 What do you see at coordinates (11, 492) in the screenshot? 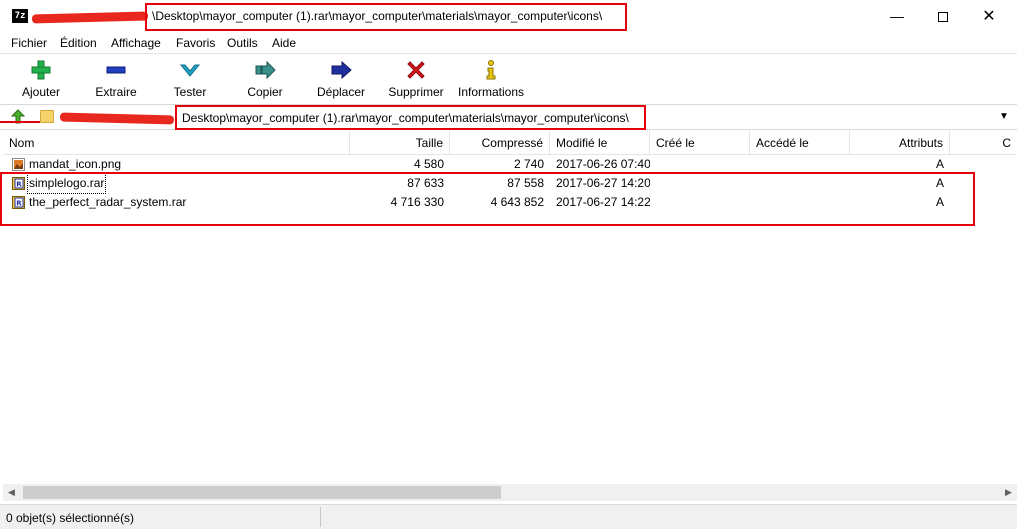
I see `scroll-left-icon: ◀` at bounding box center [11, 492].